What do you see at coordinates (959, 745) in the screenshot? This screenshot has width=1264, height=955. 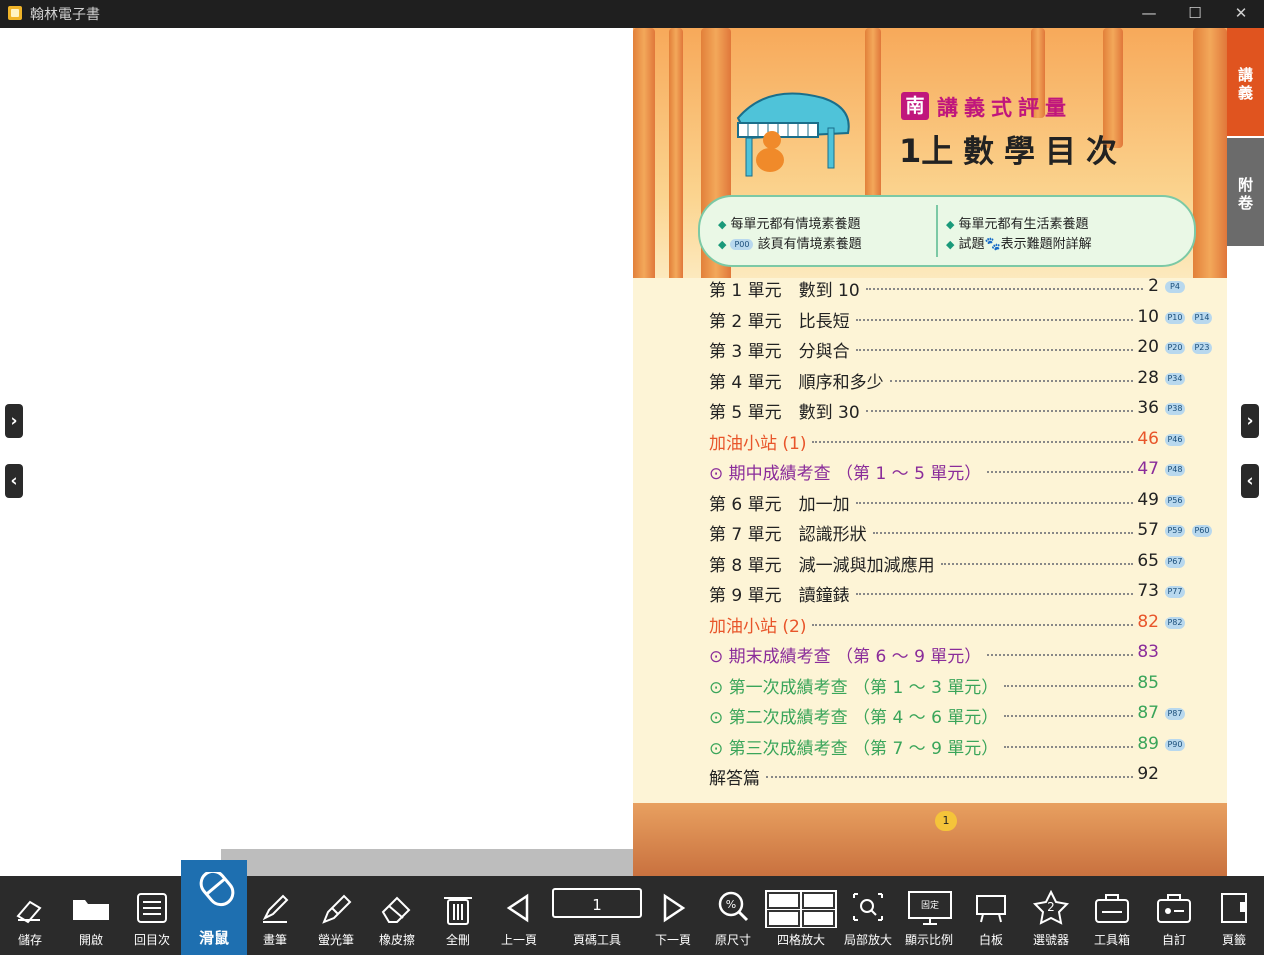 I see `toc-row: ⊙ 第三次成績考查 （第 7 ～ 9 單元） 89 P90` at bounding box center [959, 745].